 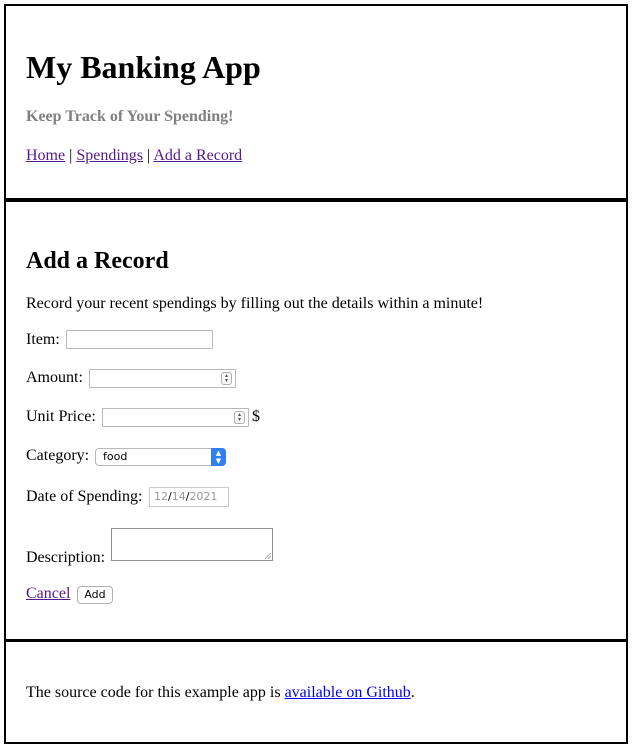 I want to click on description-textarea, so click(x=192, y=544).